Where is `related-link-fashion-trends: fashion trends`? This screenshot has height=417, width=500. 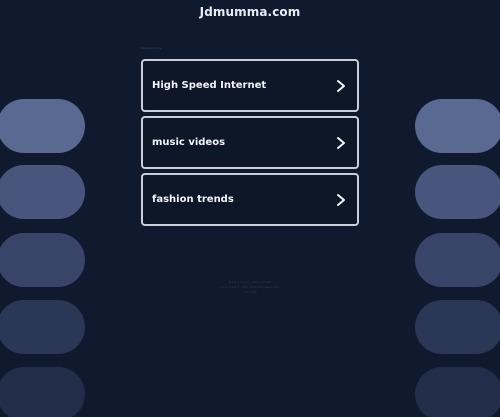
related-link-fashion-trends: fashion trends is located at coordinates (250, 199).